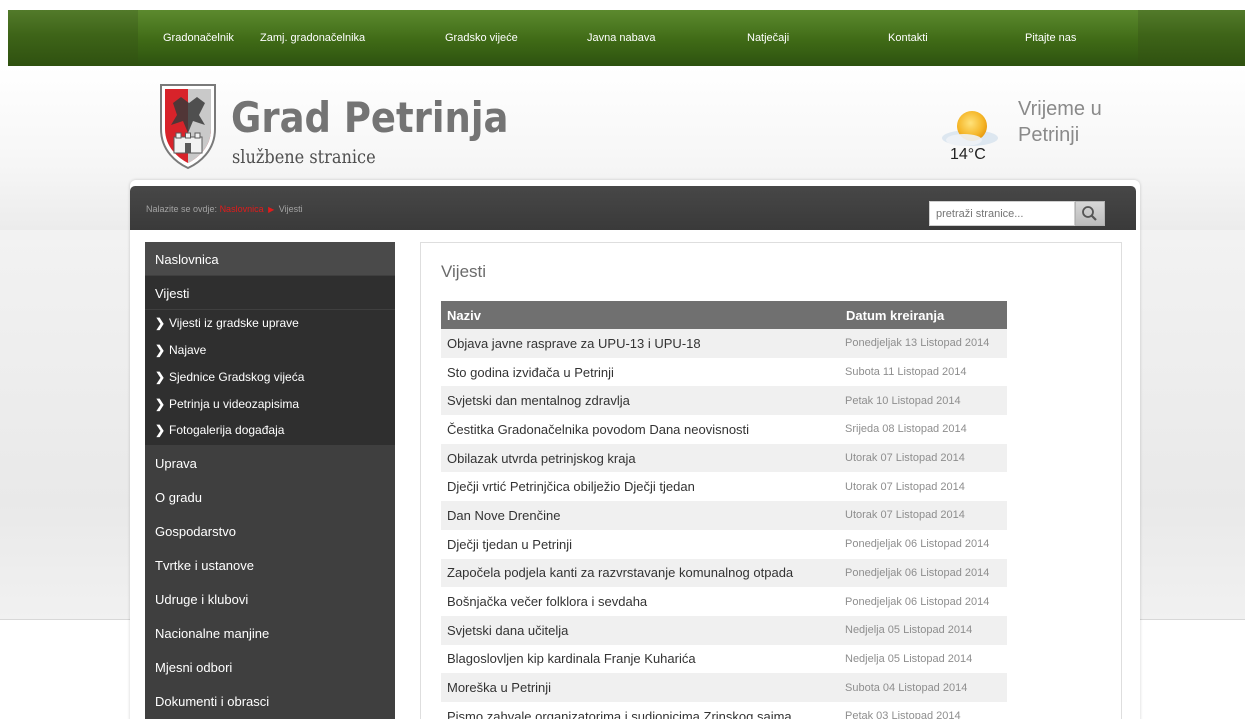 The width and height of the screenshot is (1245, 719). Describe the element at coordinates (290, 209) in the screenshot. I see `breadcrumb-current: Vijesti` at that location.